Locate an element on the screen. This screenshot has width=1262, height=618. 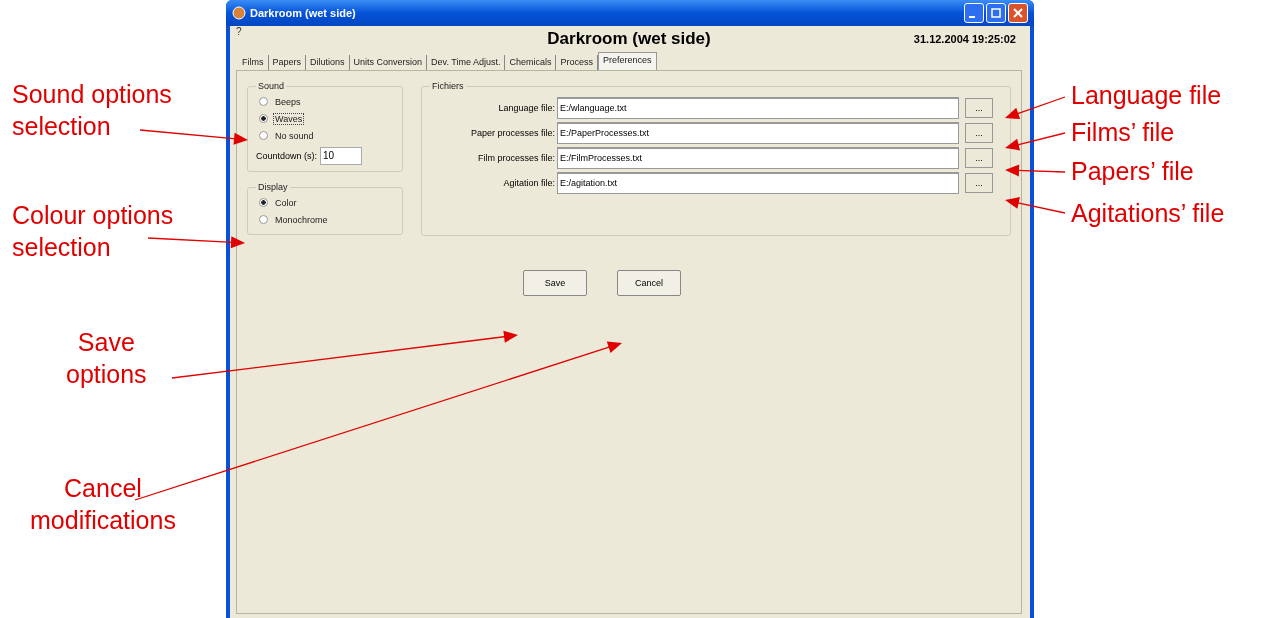
group-title: Display is located at coordinates (273, 187).